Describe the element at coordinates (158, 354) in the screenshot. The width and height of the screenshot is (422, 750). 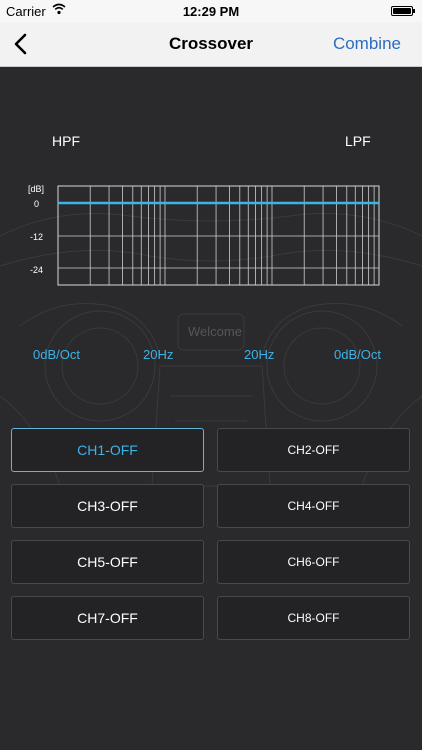
I see `hpf-frequency-value: 20Hz` at that location.